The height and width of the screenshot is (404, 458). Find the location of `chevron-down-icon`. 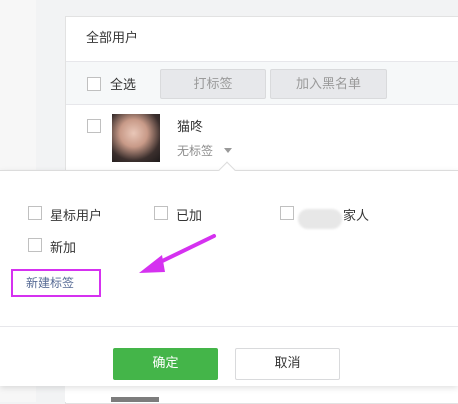

chevron-down-icon is located at coordinates (228, 150).